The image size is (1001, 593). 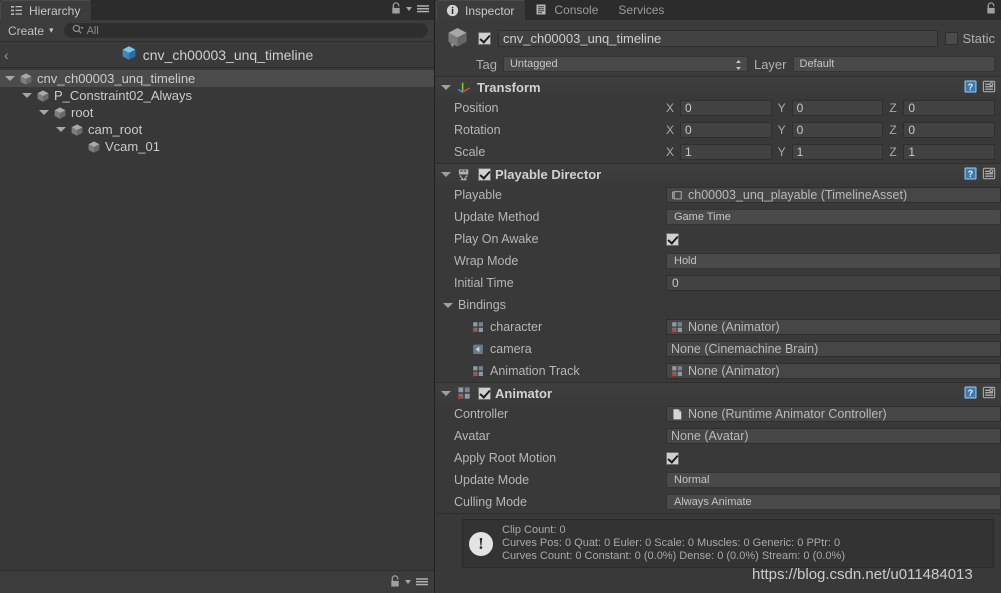 I want to click on object-field: None (Cinemachine Brain), so click(x=833, y=349).